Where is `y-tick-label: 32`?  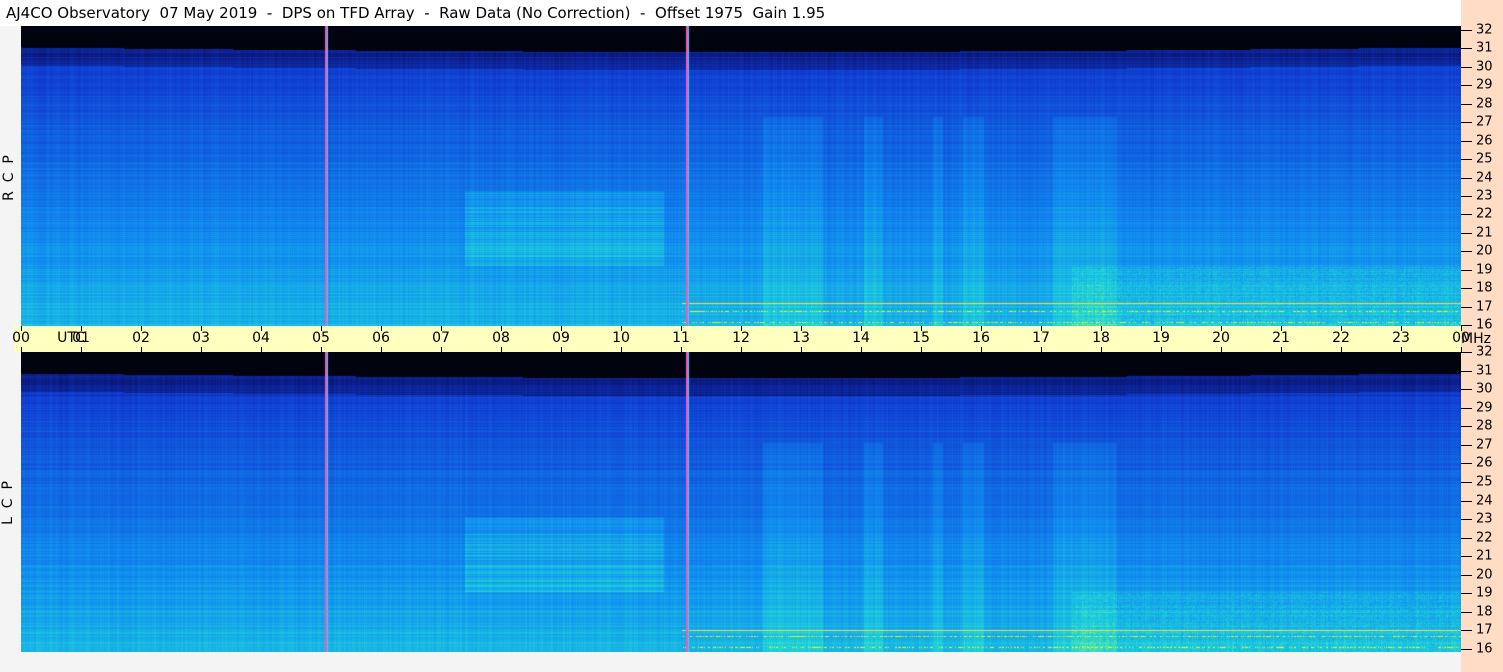
y-tick-label: 32 is located at coordinates (1484, 30).